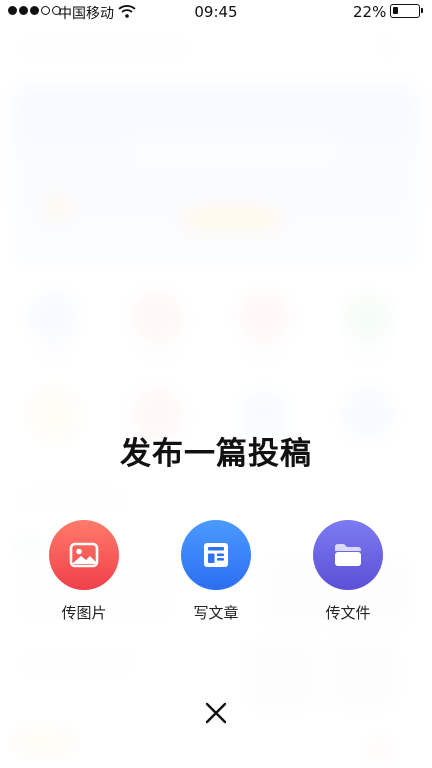 The image size is (432, 768). I want to click on upload-image-label: 传图片, so click(84, 613).